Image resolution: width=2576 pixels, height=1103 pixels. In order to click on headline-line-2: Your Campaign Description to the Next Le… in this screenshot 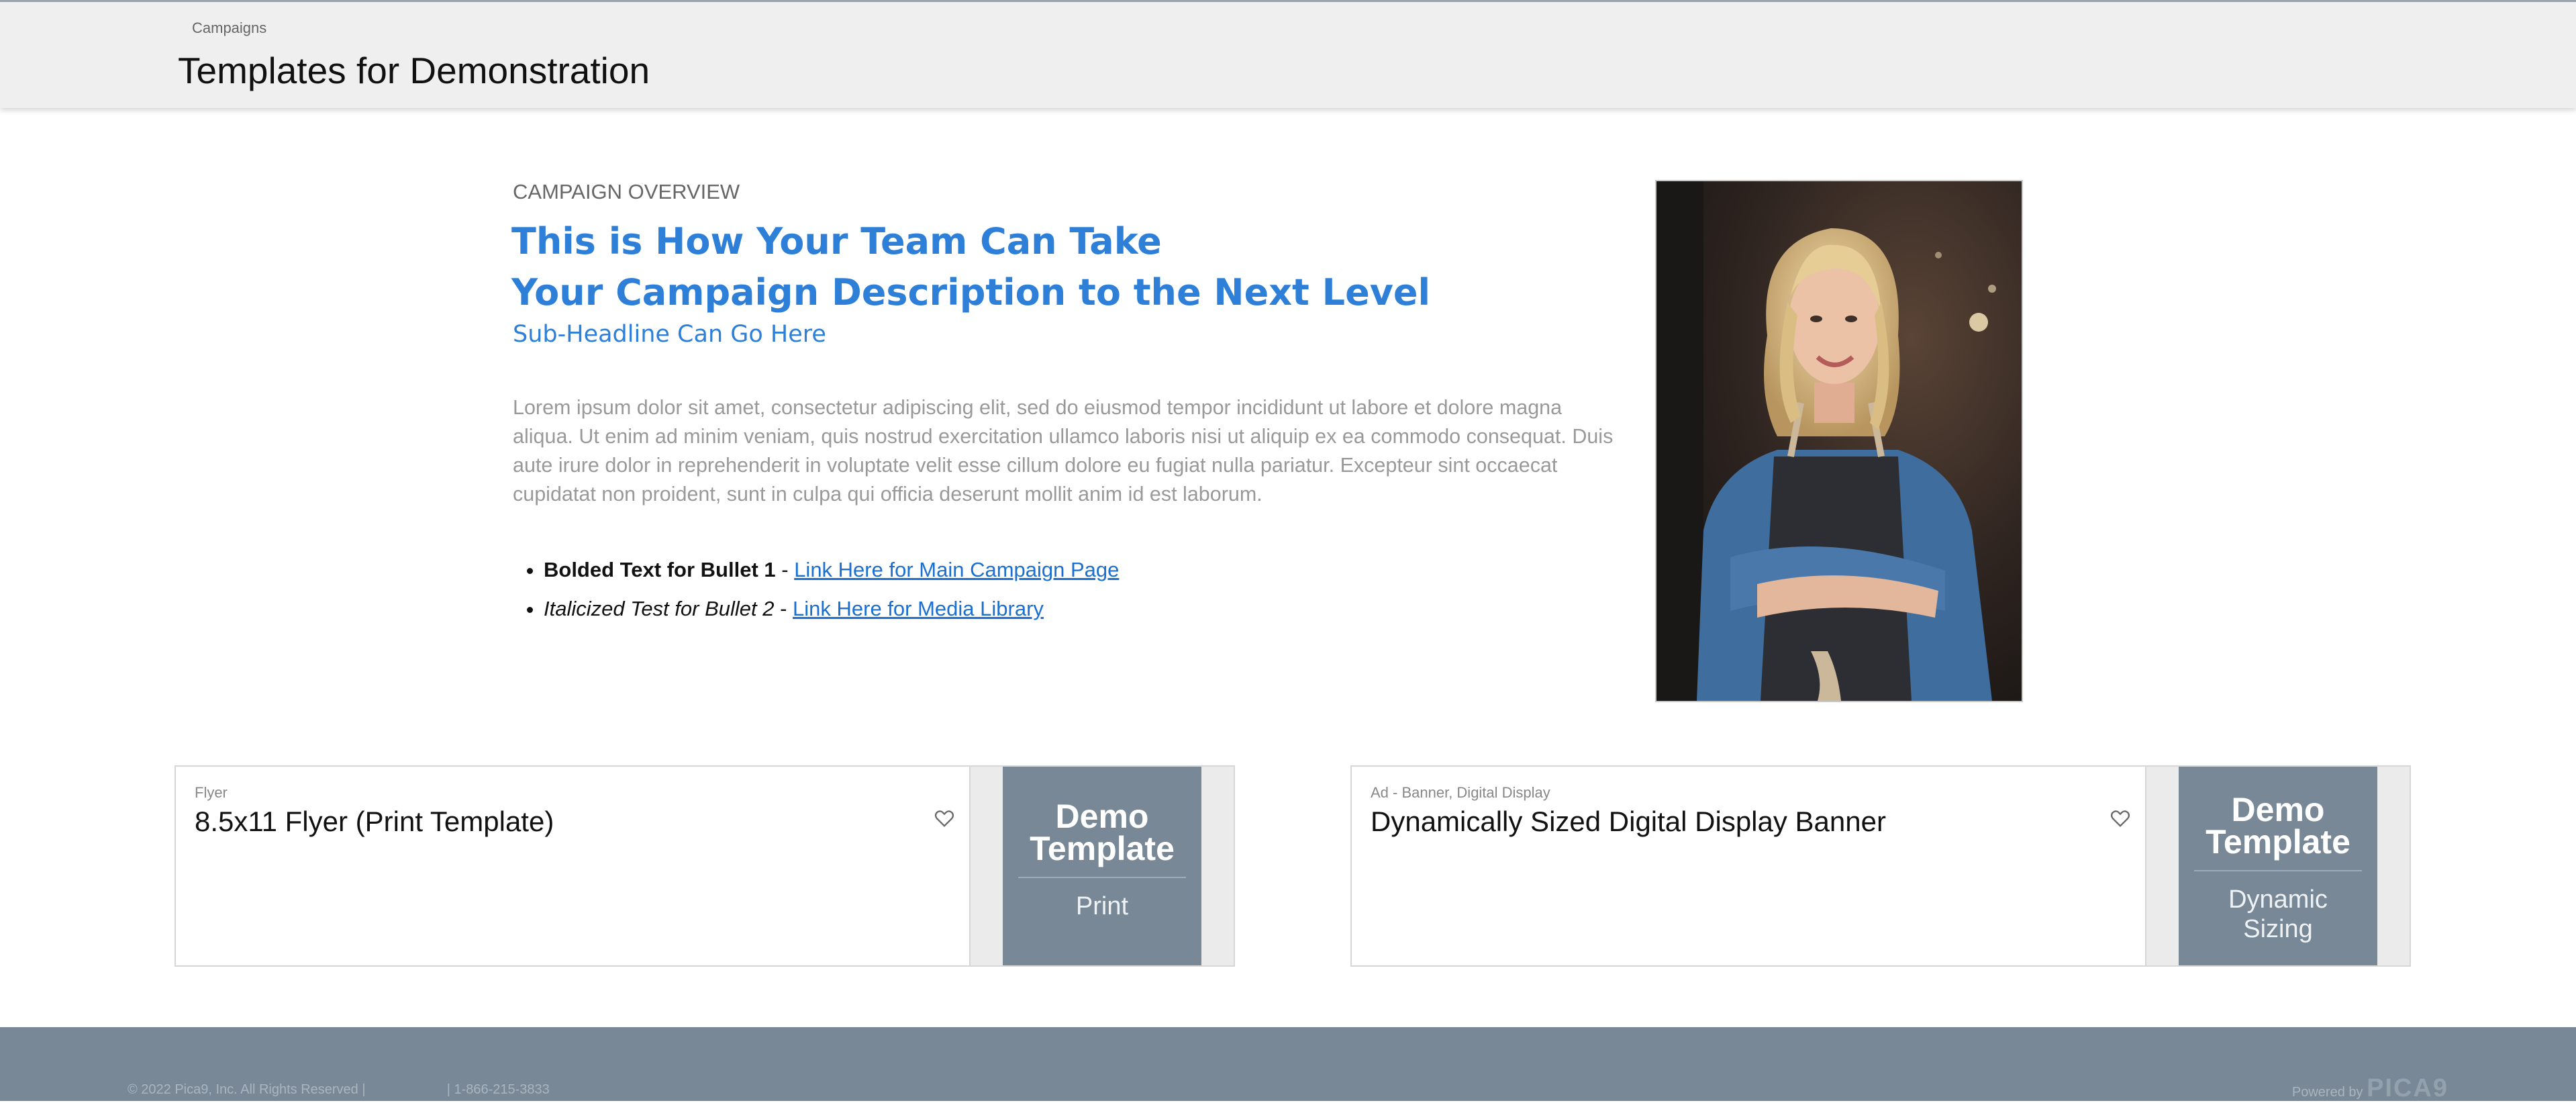, I will do `click(971, 292)`.